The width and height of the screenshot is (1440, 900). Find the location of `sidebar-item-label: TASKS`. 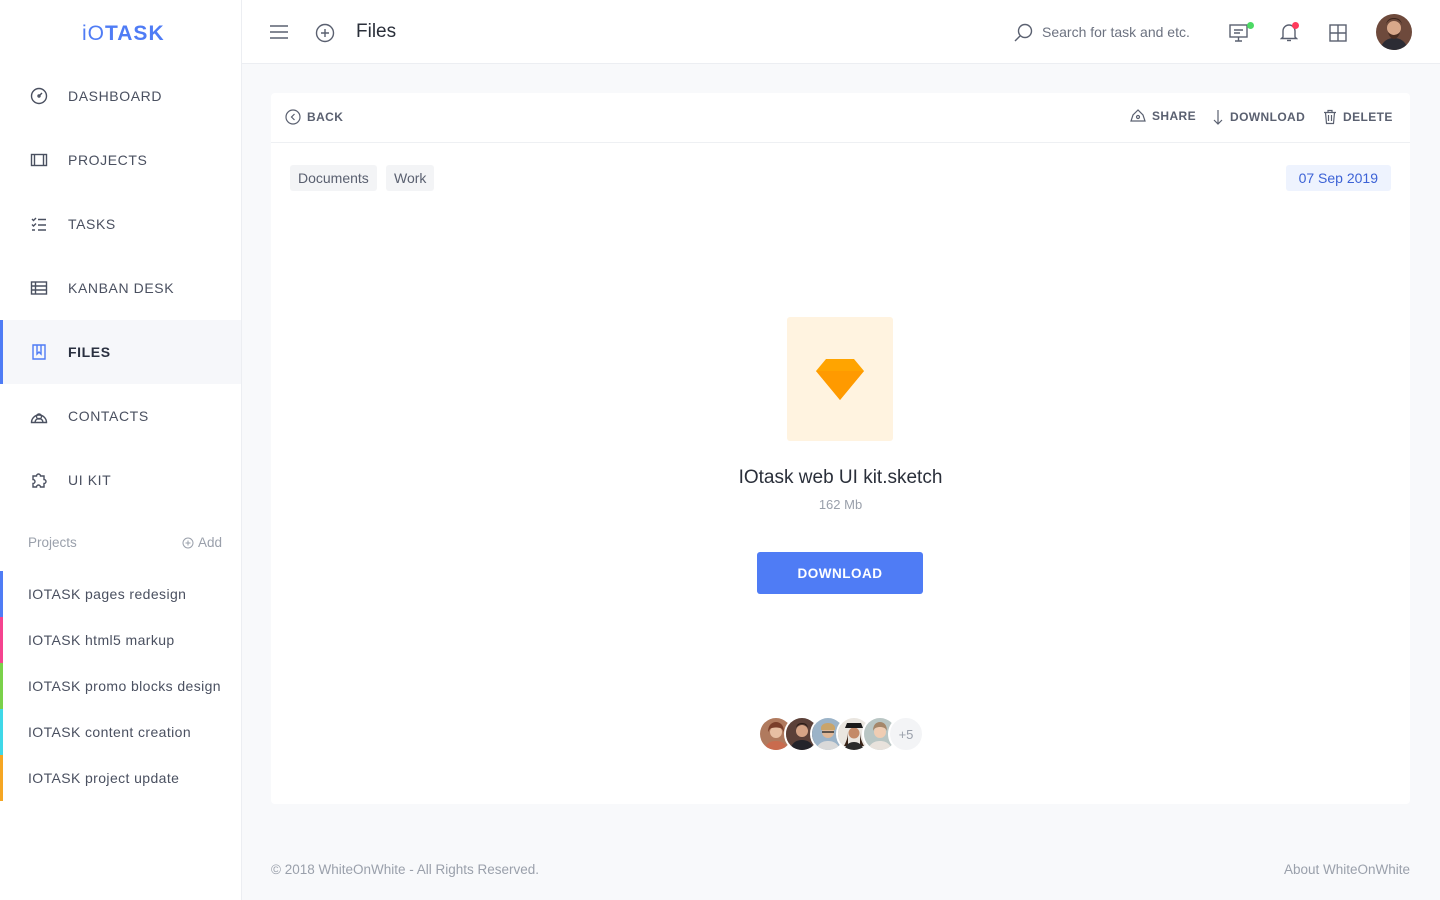

sidebar-item-label: TASKS is located at coordinates (92, 224).